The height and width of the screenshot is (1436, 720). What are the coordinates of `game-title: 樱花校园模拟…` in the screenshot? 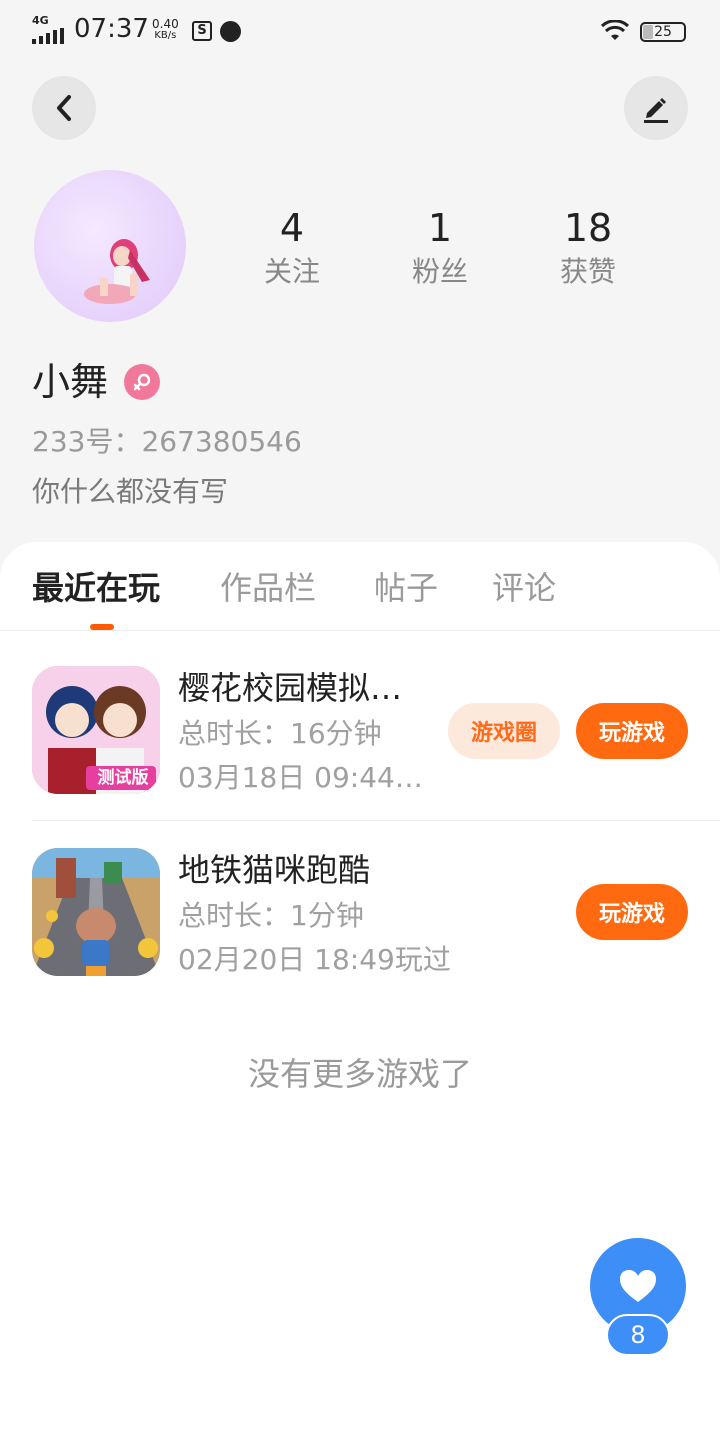 It's located at (290, 688).